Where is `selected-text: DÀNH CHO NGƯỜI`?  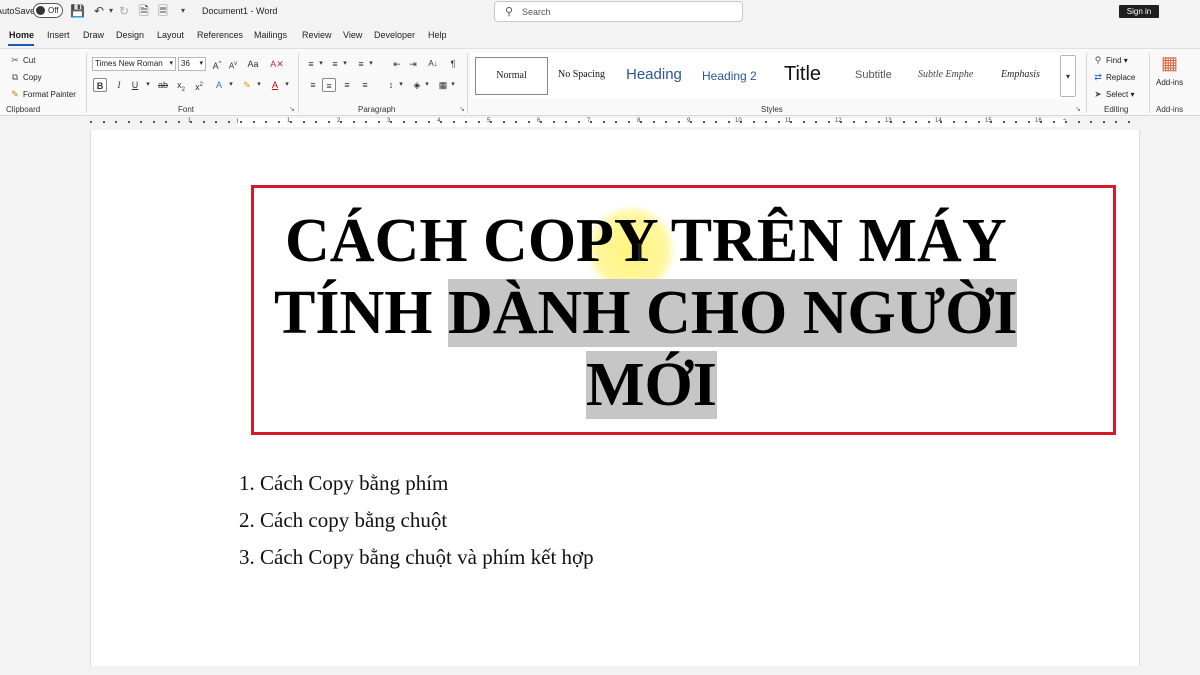 selected-text: DÀNH CHO NGƯỜI is located at coordinates (732, 313).